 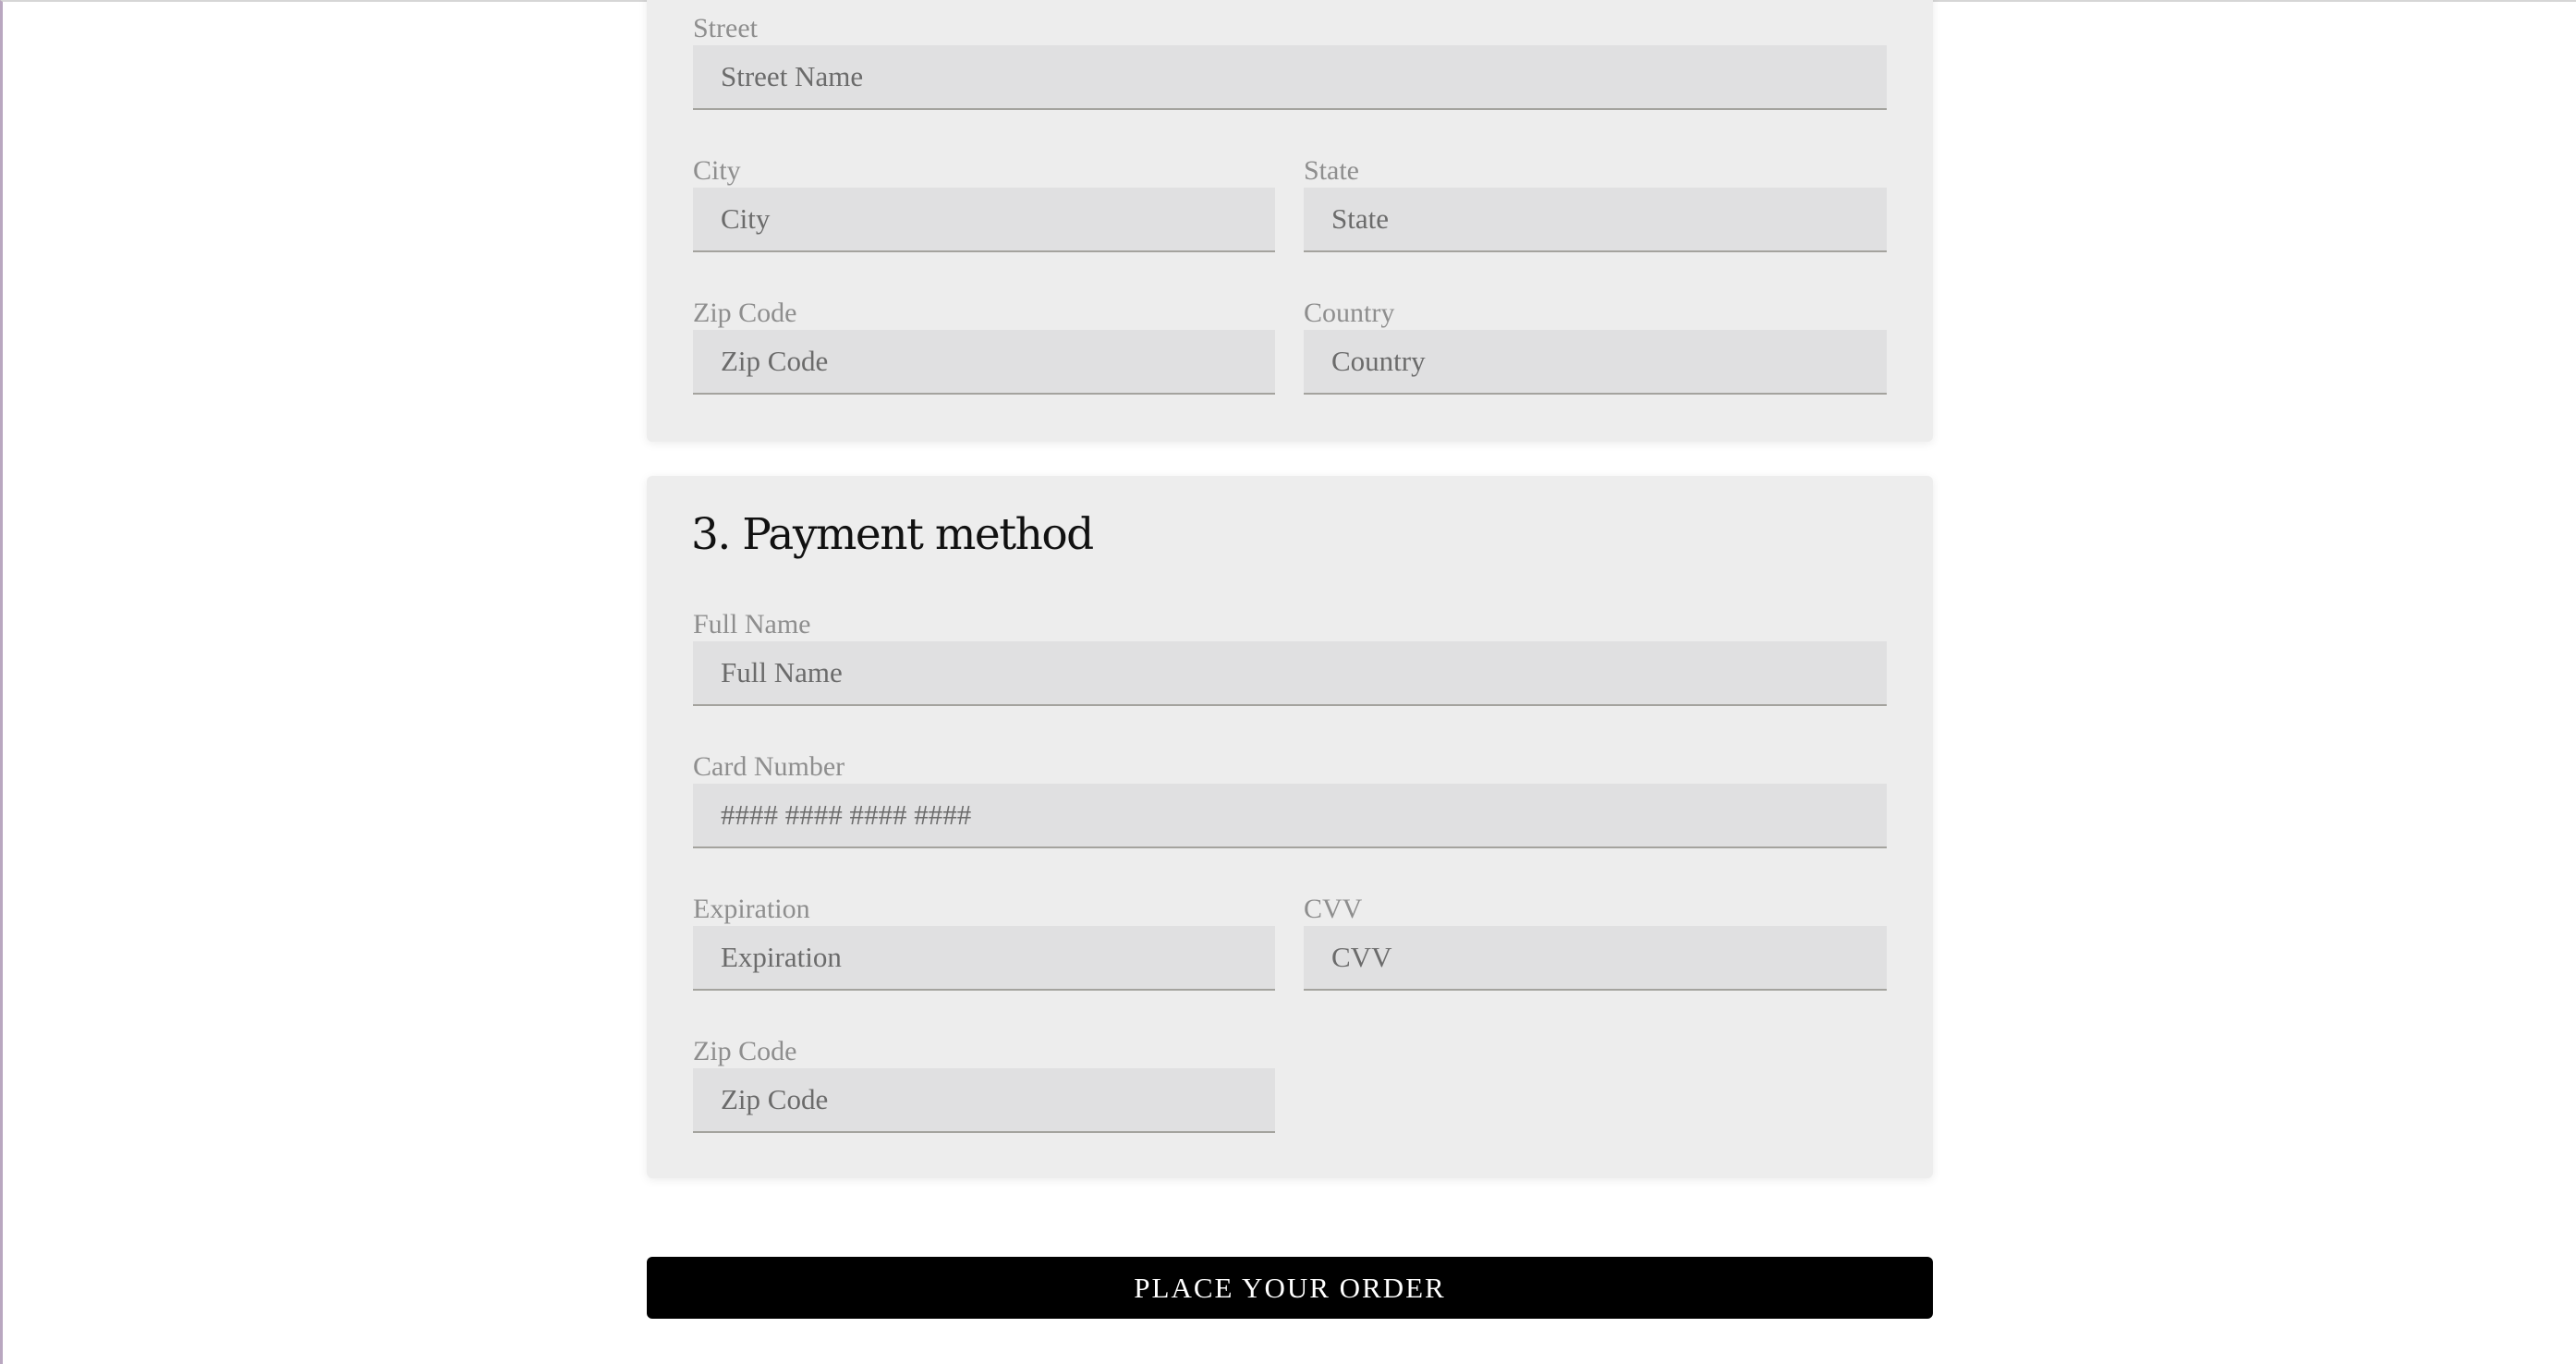 What do you see at coordinates (1595, 220) in the screenshot?
I see `state-input` at bounding box center [1595, 220].